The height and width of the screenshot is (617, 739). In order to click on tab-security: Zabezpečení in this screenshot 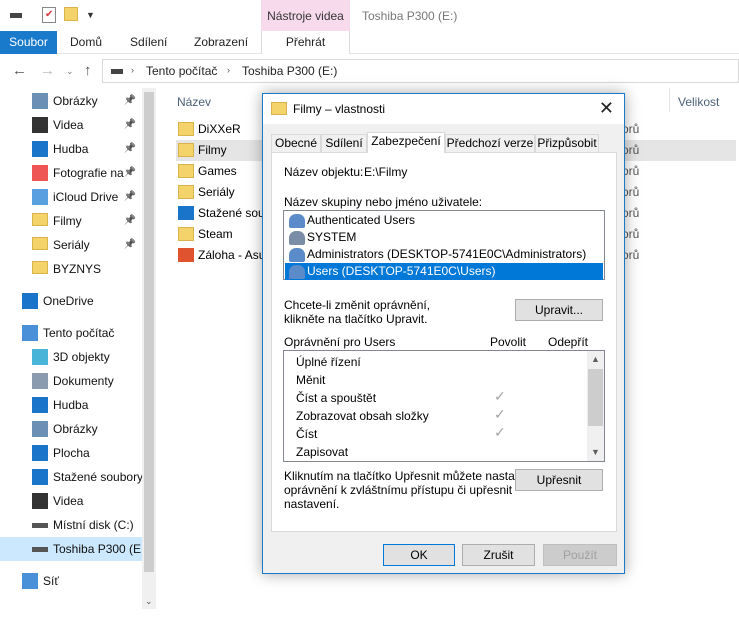, I will do `click(406, 142)`.